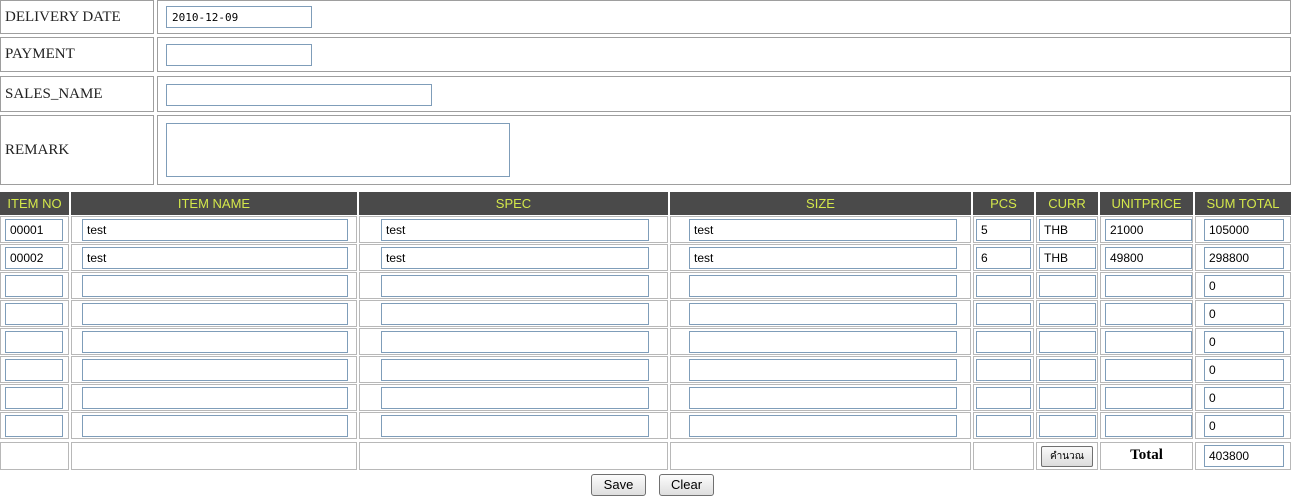  I want to click on remark-textarea, so click(338, 150).